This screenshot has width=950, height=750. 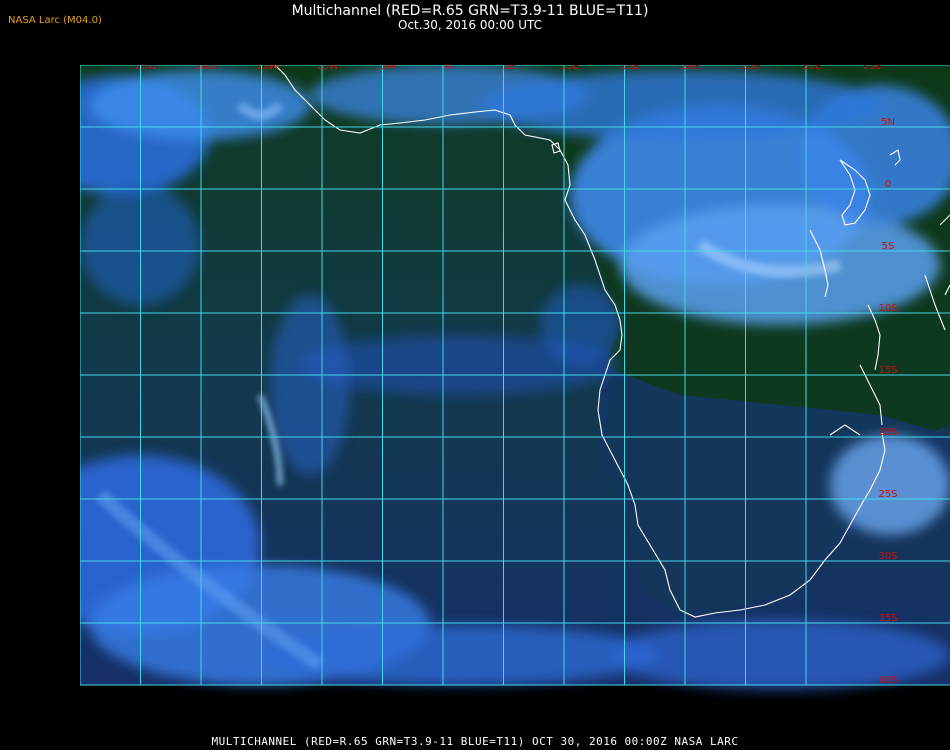 I want to click on longitude-label: 5E, so click(x=509, y=68).